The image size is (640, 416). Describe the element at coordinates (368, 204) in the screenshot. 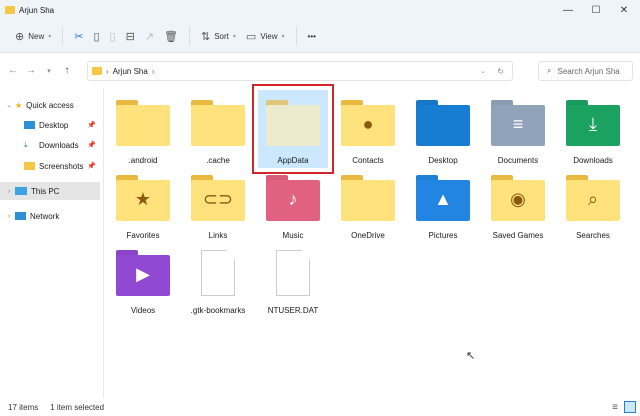

I see `file-item: OneDrive` at that location.